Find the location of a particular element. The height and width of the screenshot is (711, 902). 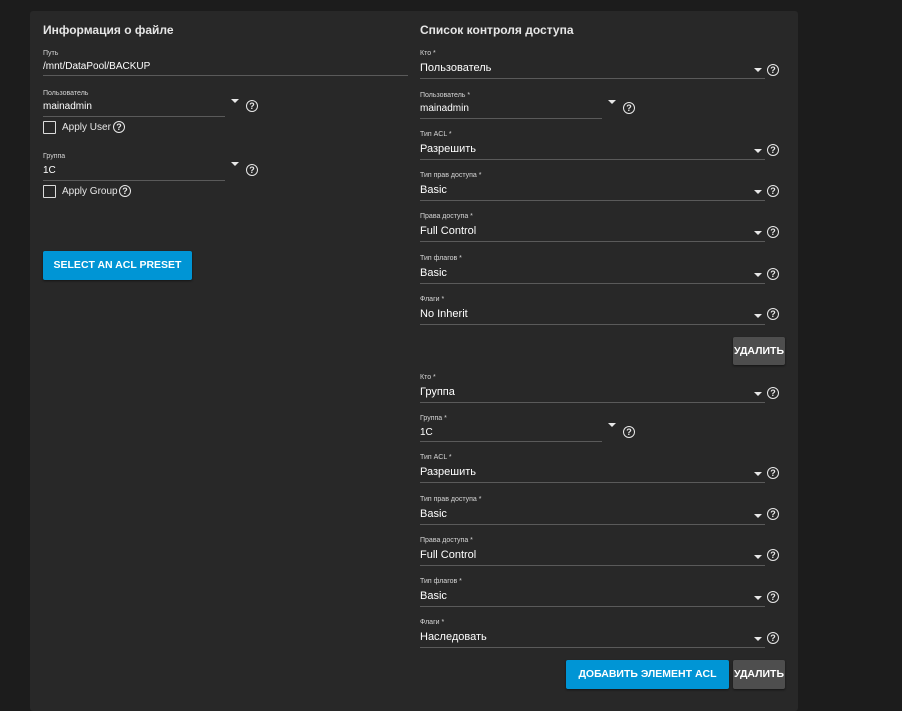

group-label: Группа is located at coordinates (54, 156).